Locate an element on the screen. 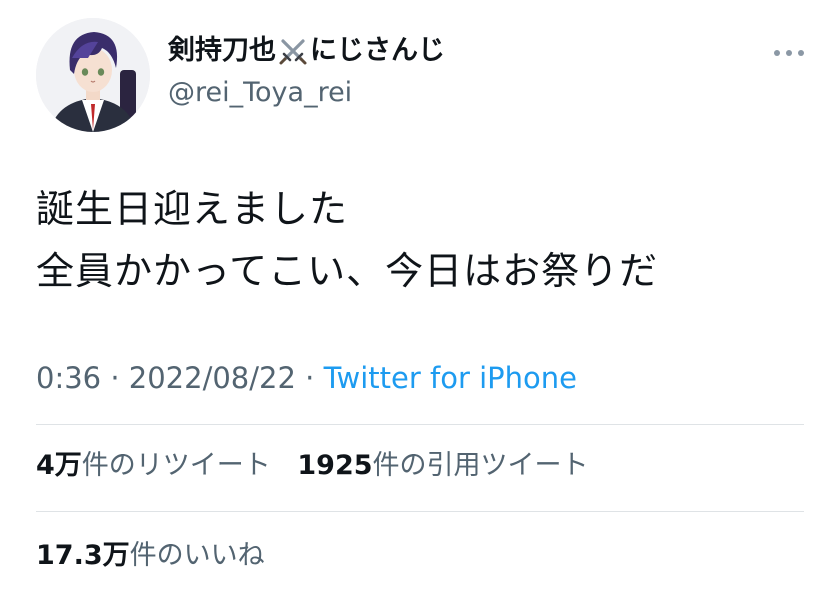 This screenshot has width=840, height=597. retweet-stats-row: 4万件のリツイート 1925件の引用ツイート is located at coordinates (321, 466).